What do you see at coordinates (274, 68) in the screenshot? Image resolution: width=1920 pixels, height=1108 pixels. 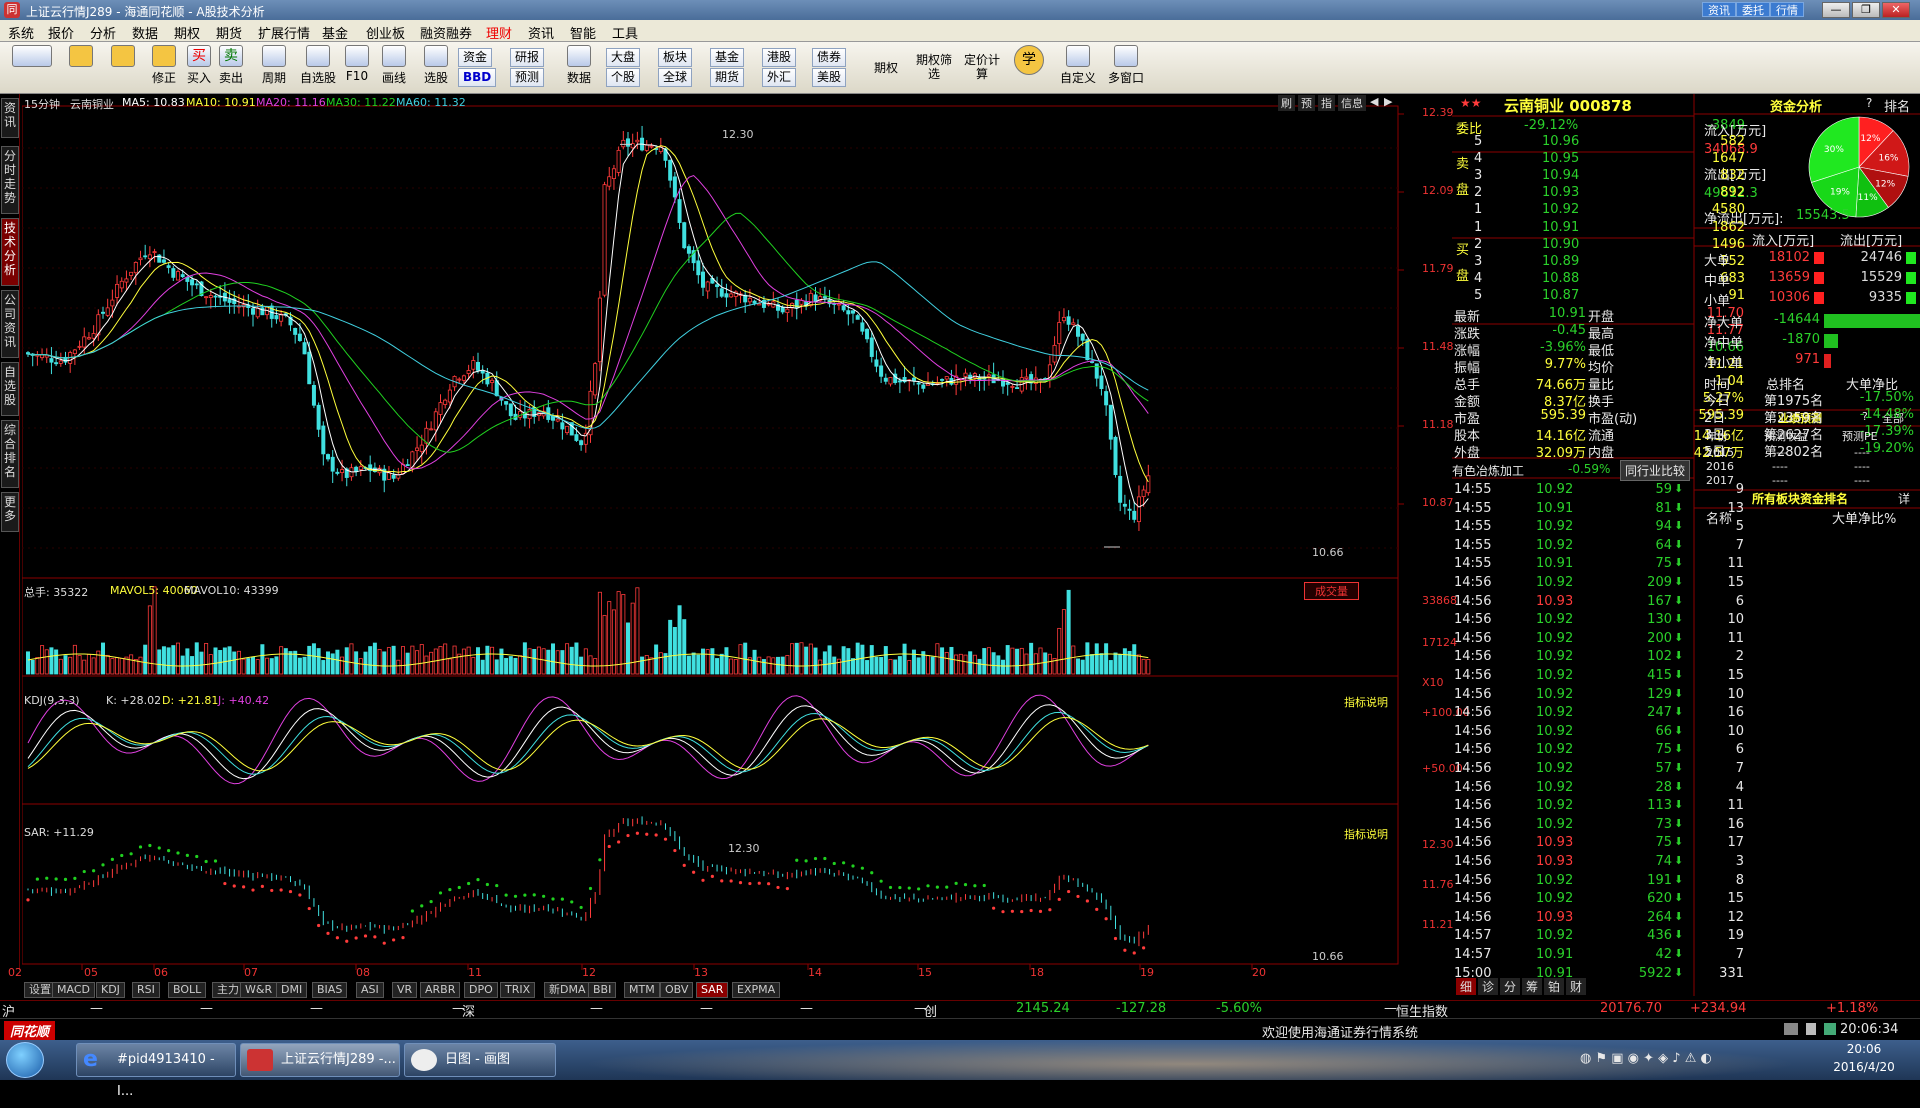 I see `period-button: 周期` at bounding box center [274, 68].